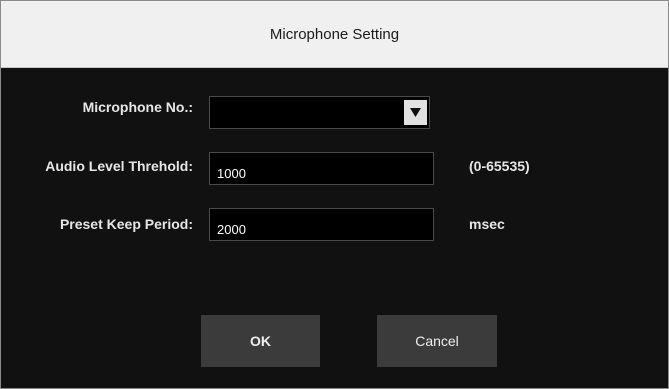 The image size is (669, 389). Describe the element at coordinates (137, 107) in the screenshot. I see `microphone-no-label: Microphone No.:` at that location.